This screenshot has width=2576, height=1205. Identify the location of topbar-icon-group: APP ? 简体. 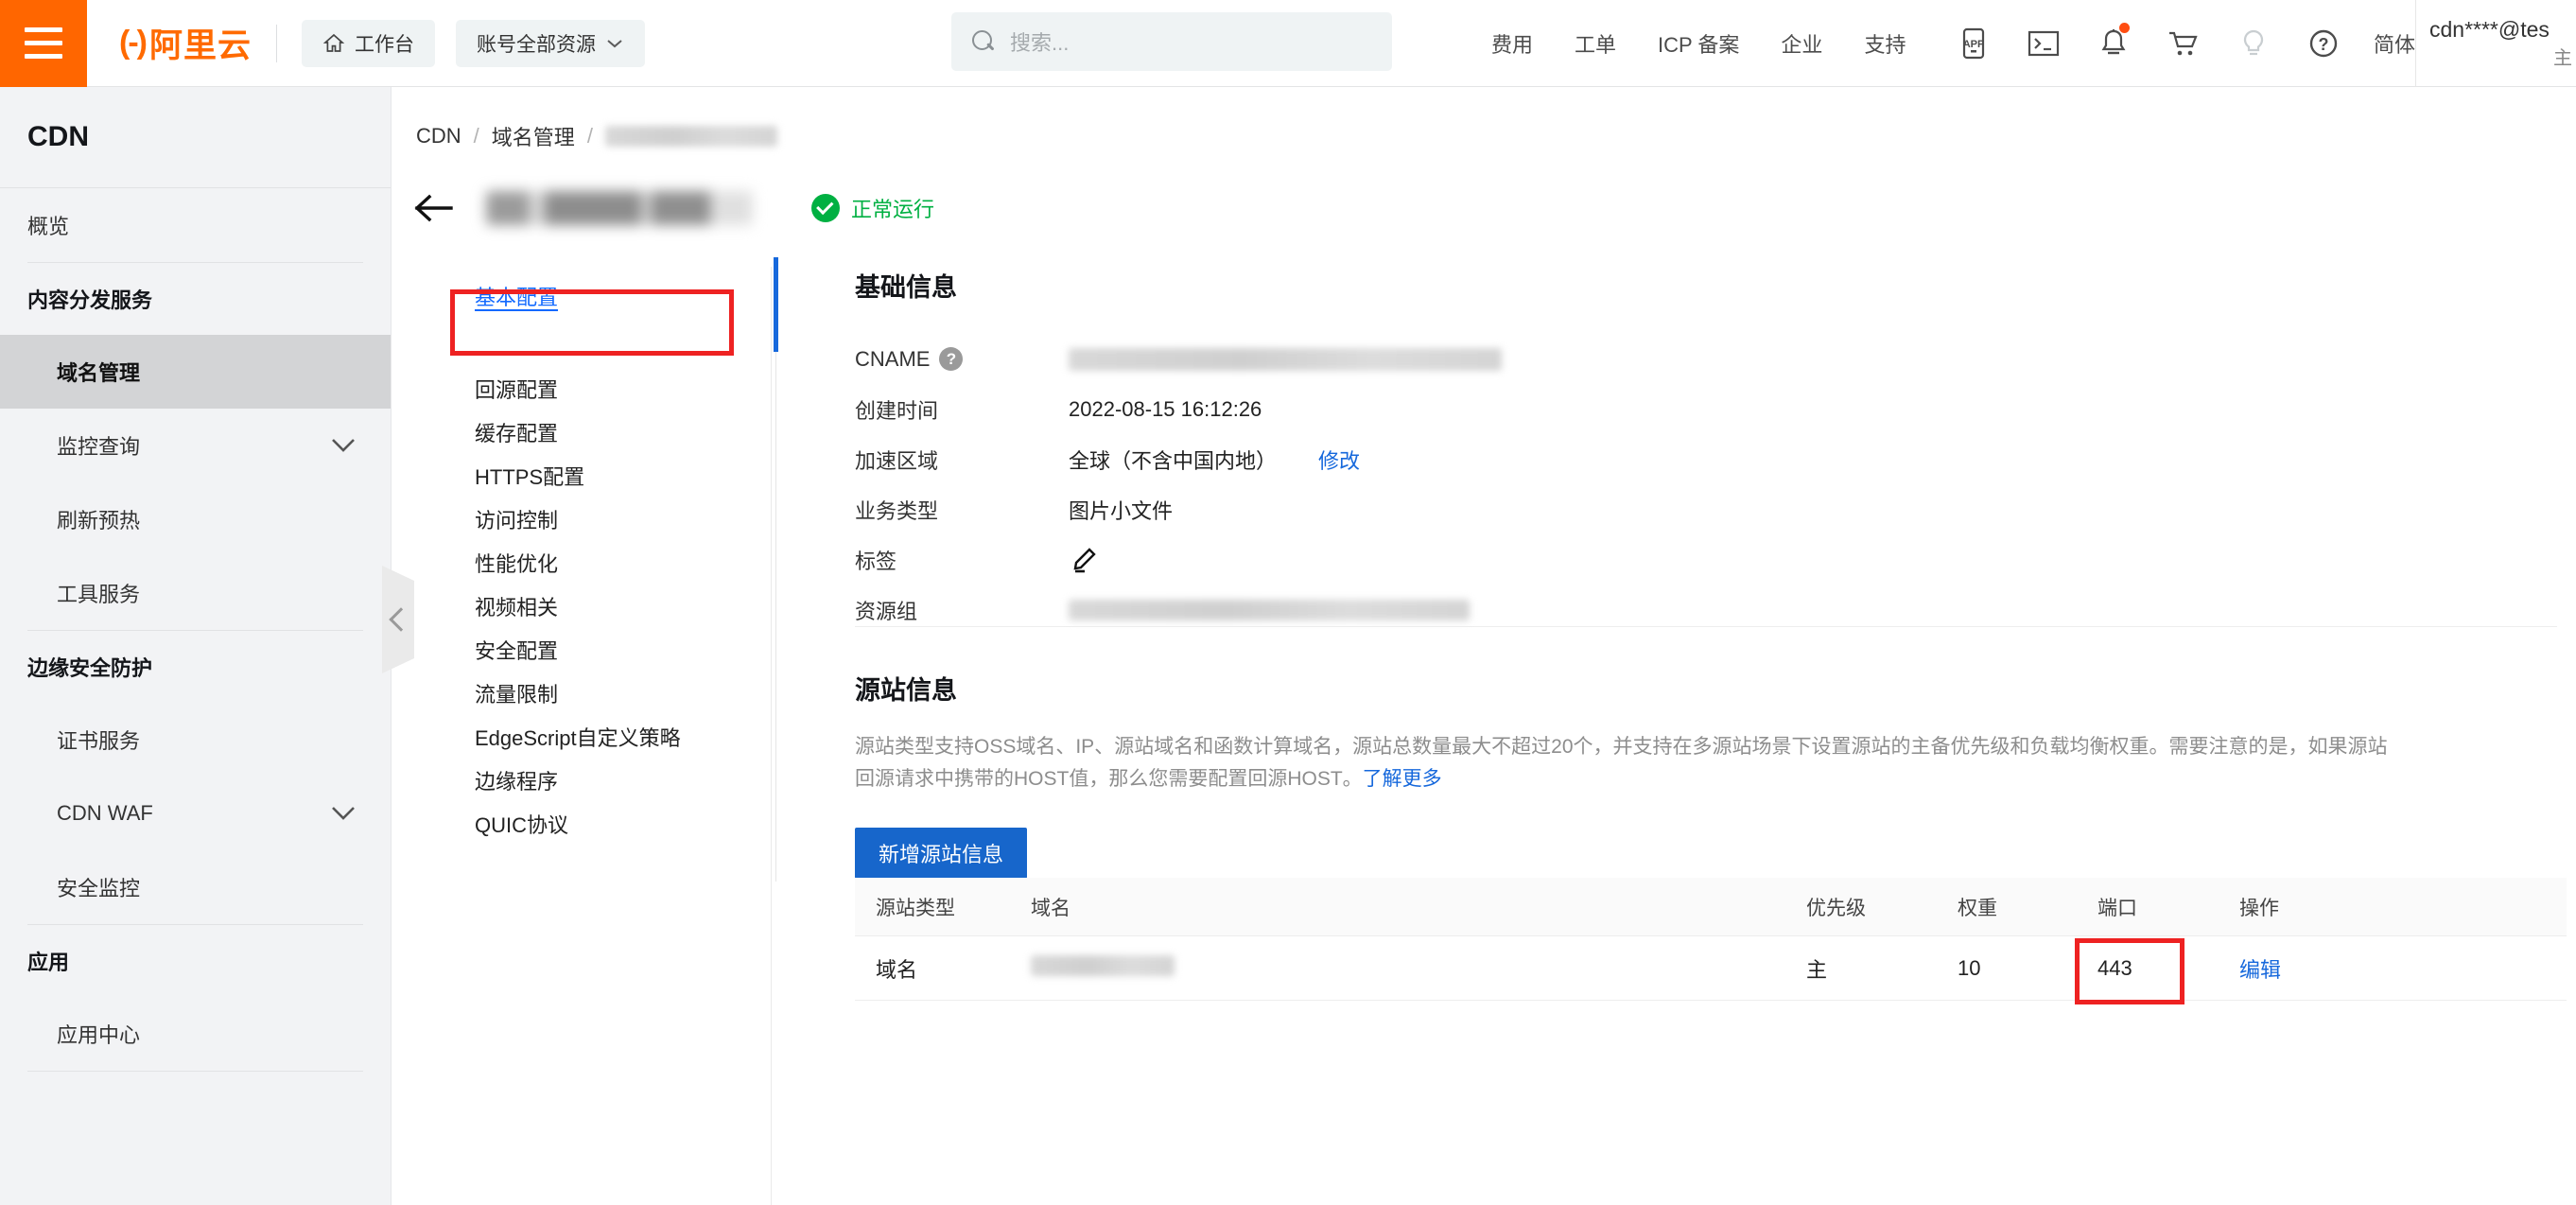
(2184, 44).